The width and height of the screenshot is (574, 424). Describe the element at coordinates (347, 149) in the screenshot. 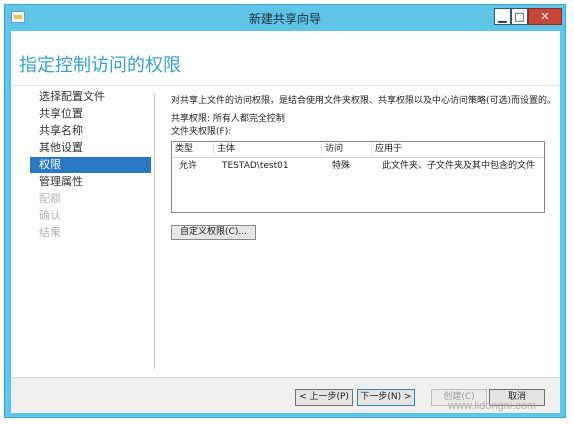

I see `column-header-access: 访问` at that location.